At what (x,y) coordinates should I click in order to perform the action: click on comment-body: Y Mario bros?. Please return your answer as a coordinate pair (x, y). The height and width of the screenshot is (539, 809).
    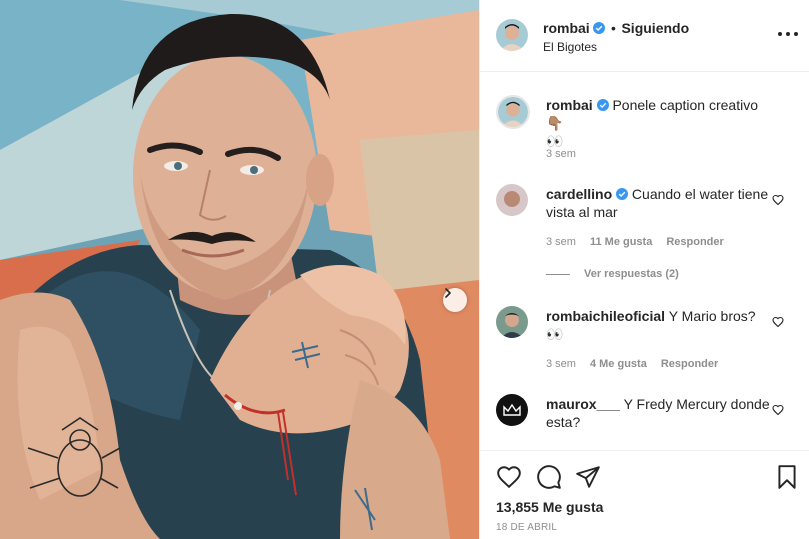
    Looking at the image, I should click on (712, 316).